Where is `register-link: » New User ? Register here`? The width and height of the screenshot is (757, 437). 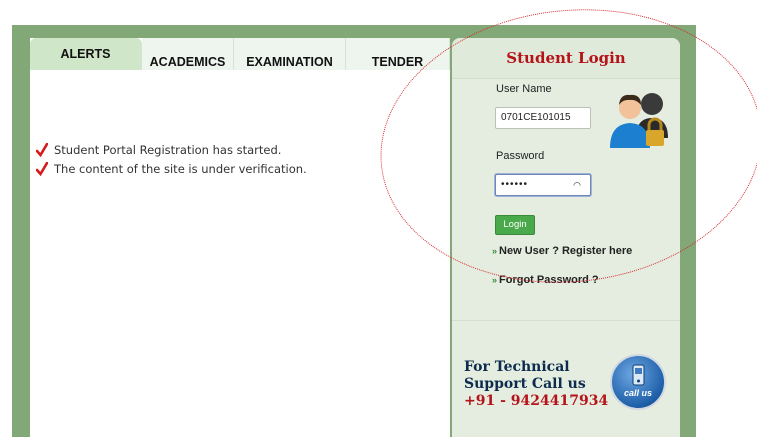 register-link: » New User ? Register here is located at coordinates (562, 251).